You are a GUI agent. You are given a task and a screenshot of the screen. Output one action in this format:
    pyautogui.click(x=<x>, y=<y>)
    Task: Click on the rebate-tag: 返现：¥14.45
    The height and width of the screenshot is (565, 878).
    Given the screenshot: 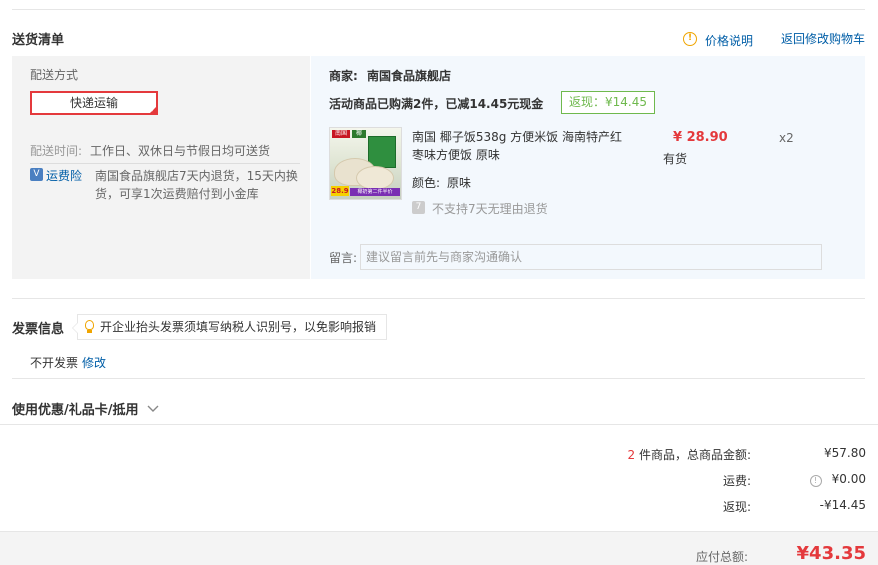 What is the action you would take?
    pyautogui.click(x=608, y=102)
    